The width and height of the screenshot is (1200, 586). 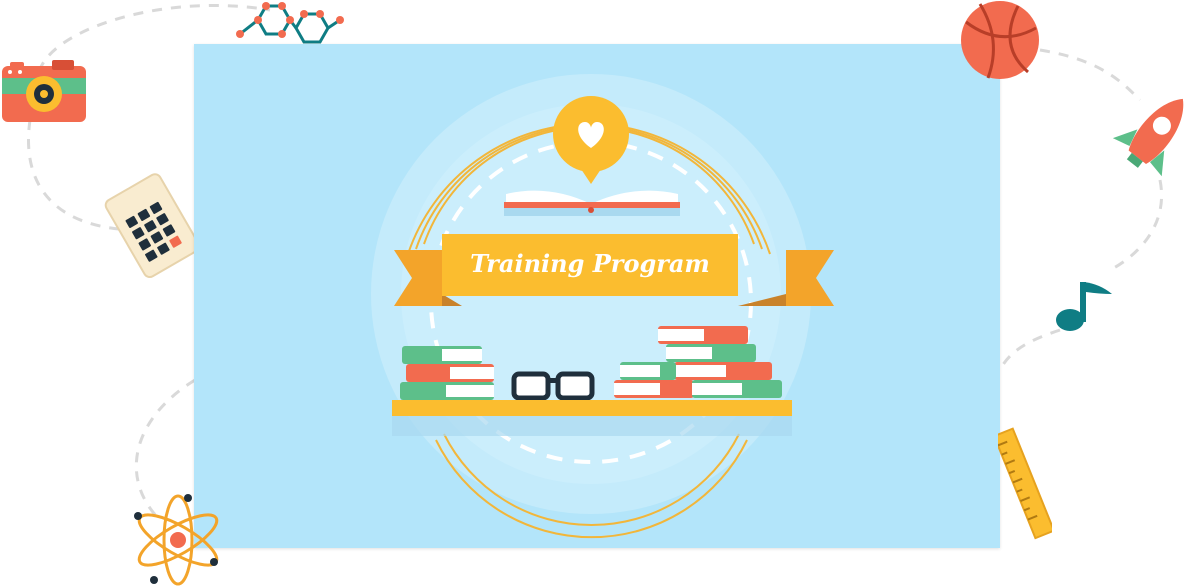 What do you see at coordinates (152, 226) in the screenshot?
I see `calculator-icon` at bounding box center [152, 226].